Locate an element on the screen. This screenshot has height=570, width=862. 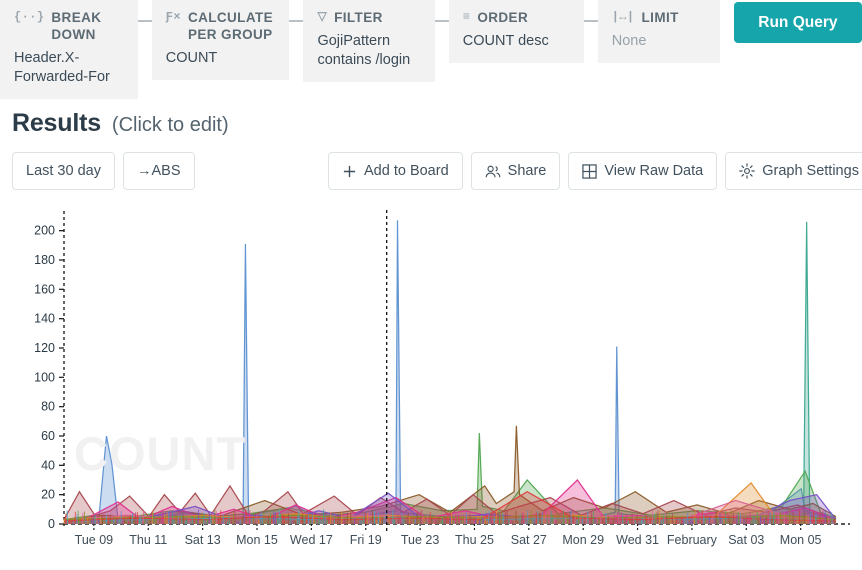
abs-toggle-button: →ABS is located at coordinates (158, 171).